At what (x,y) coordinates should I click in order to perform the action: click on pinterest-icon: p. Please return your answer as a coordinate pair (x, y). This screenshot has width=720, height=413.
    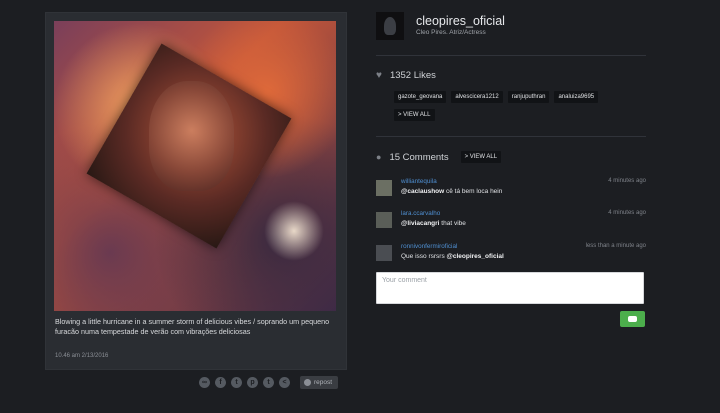
    Looking at the image, I should click on (252, 382).